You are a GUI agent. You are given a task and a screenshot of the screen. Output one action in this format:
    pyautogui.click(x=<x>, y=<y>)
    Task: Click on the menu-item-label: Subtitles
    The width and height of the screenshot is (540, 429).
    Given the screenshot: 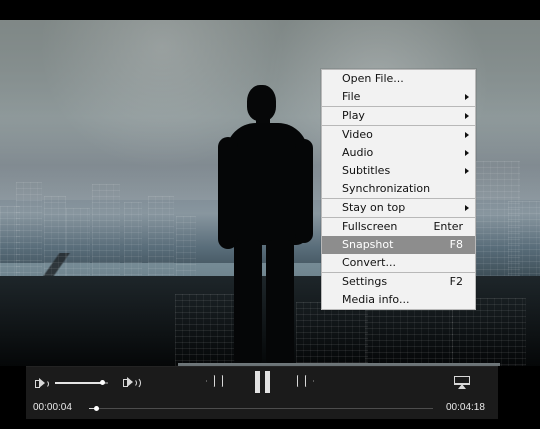 What is the action you would take?
    pyautogui.click(x=366, y=170)
    